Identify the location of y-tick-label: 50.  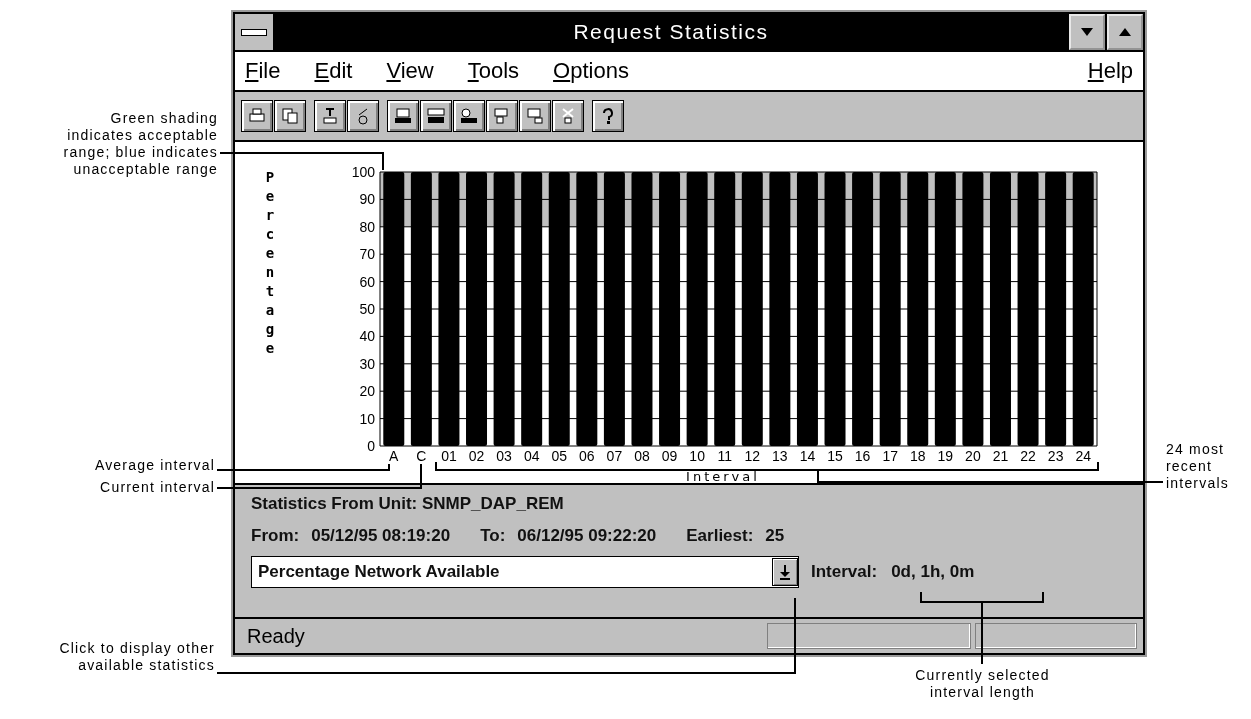
(367, 309).